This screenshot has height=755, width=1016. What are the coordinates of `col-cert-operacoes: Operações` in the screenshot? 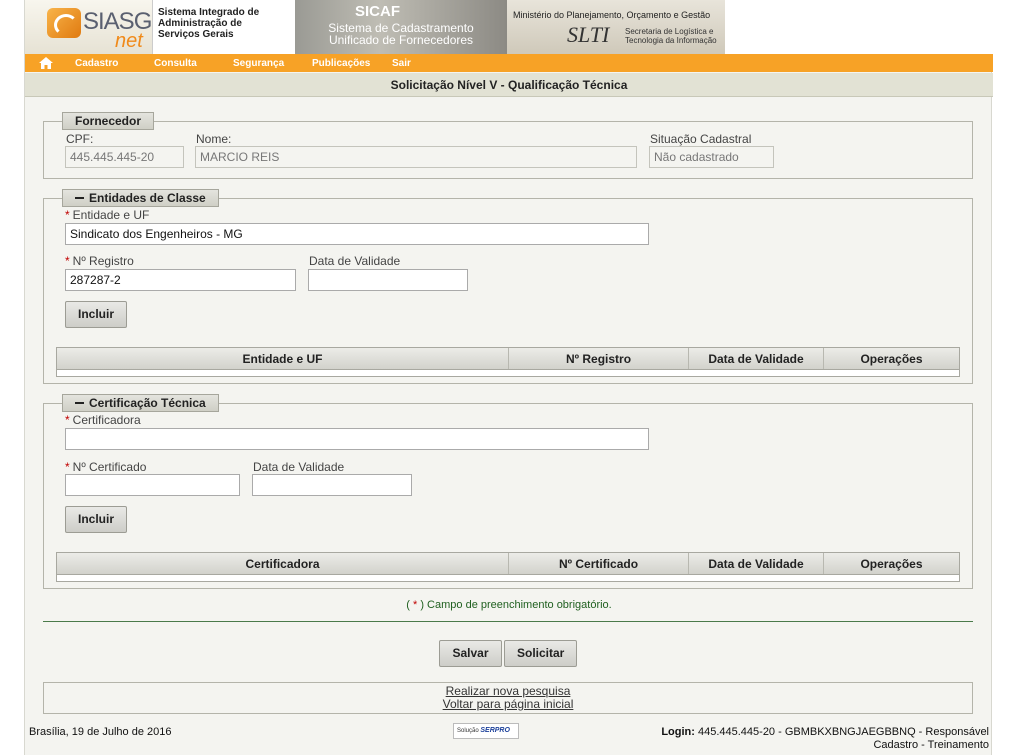 It's located at (891, 564).